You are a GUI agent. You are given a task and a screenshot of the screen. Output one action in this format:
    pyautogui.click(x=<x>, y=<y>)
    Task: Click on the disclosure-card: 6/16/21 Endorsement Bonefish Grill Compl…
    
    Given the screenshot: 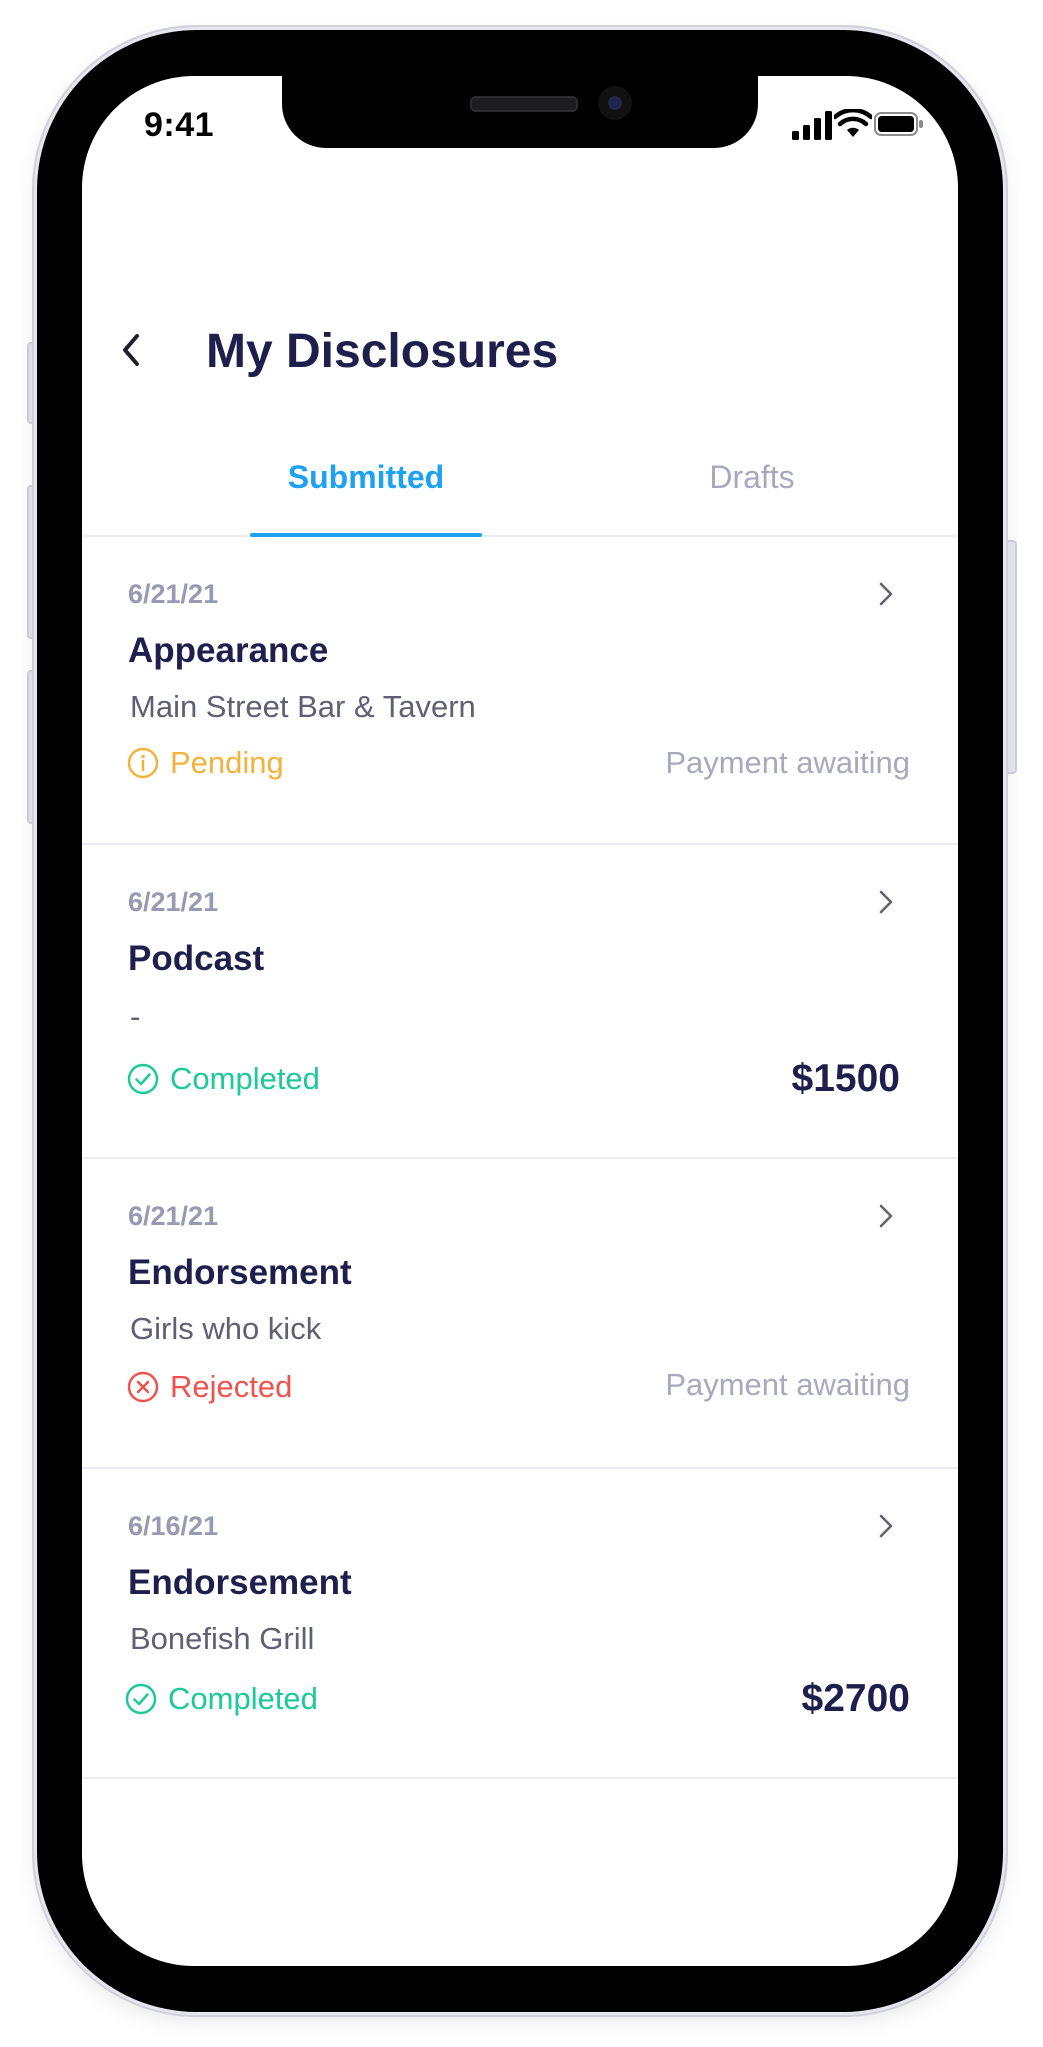 What is the action you would take?
    pyautogui.click(x=520, y=1624)
    